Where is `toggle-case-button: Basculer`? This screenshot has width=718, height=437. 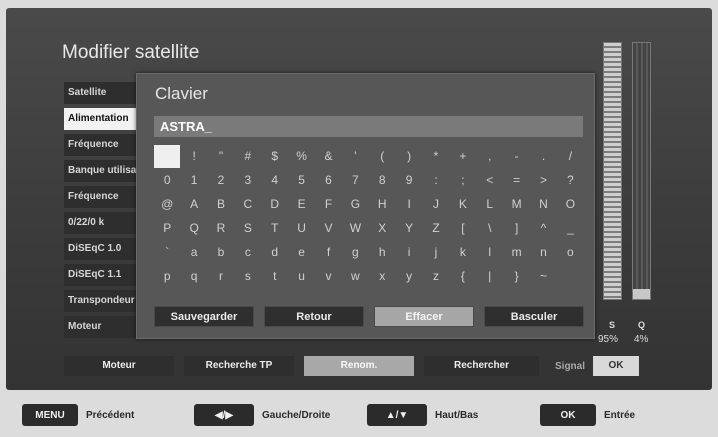 toggle-case-button: Basculer is located at coordinates (534, 316).